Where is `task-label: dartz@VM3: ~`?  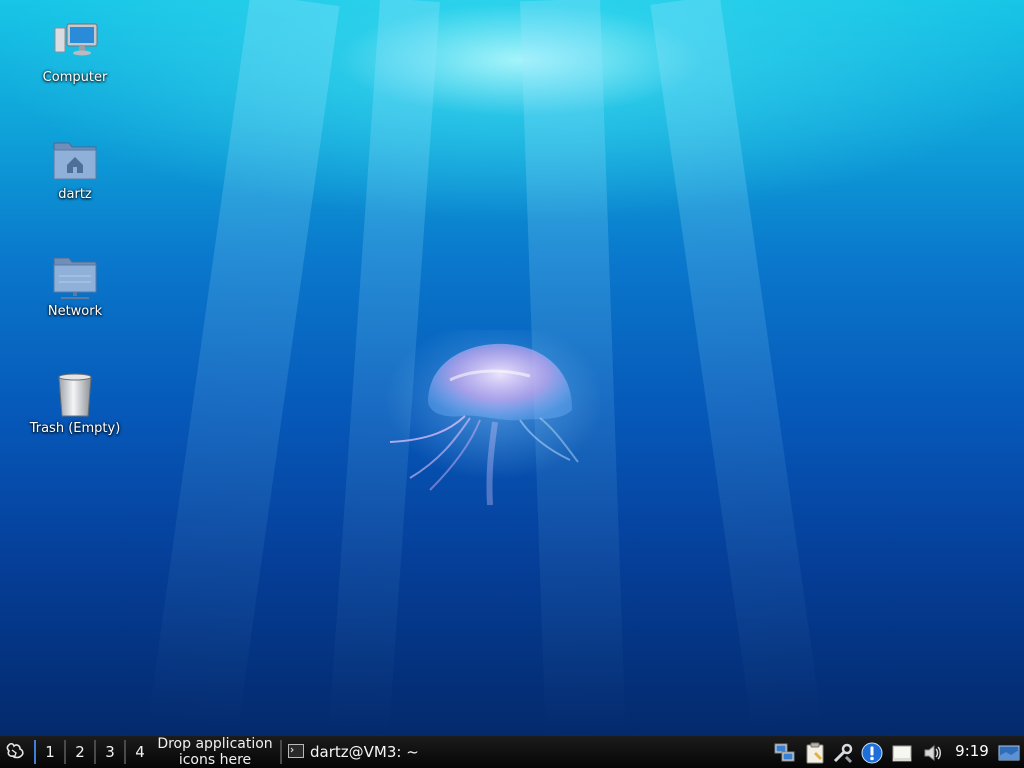
task-label: dartz@VM3: ~ is located at coordinates (364, 752).